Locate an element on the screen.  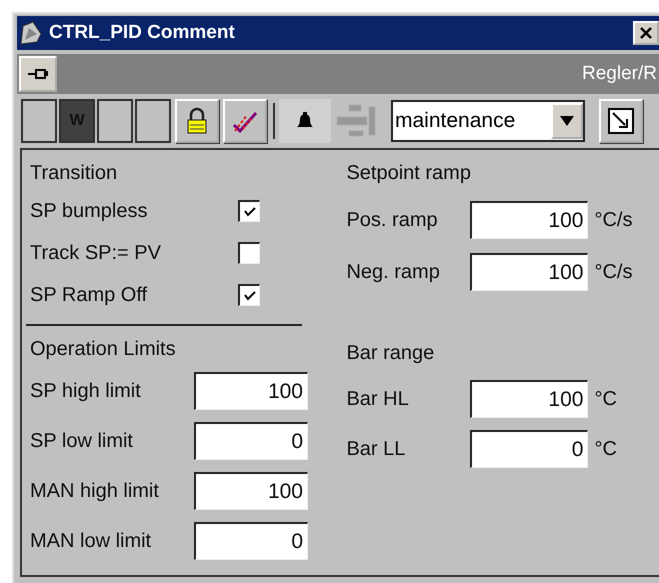
option-label: SP bumpless is located at coordinates (89, 211).